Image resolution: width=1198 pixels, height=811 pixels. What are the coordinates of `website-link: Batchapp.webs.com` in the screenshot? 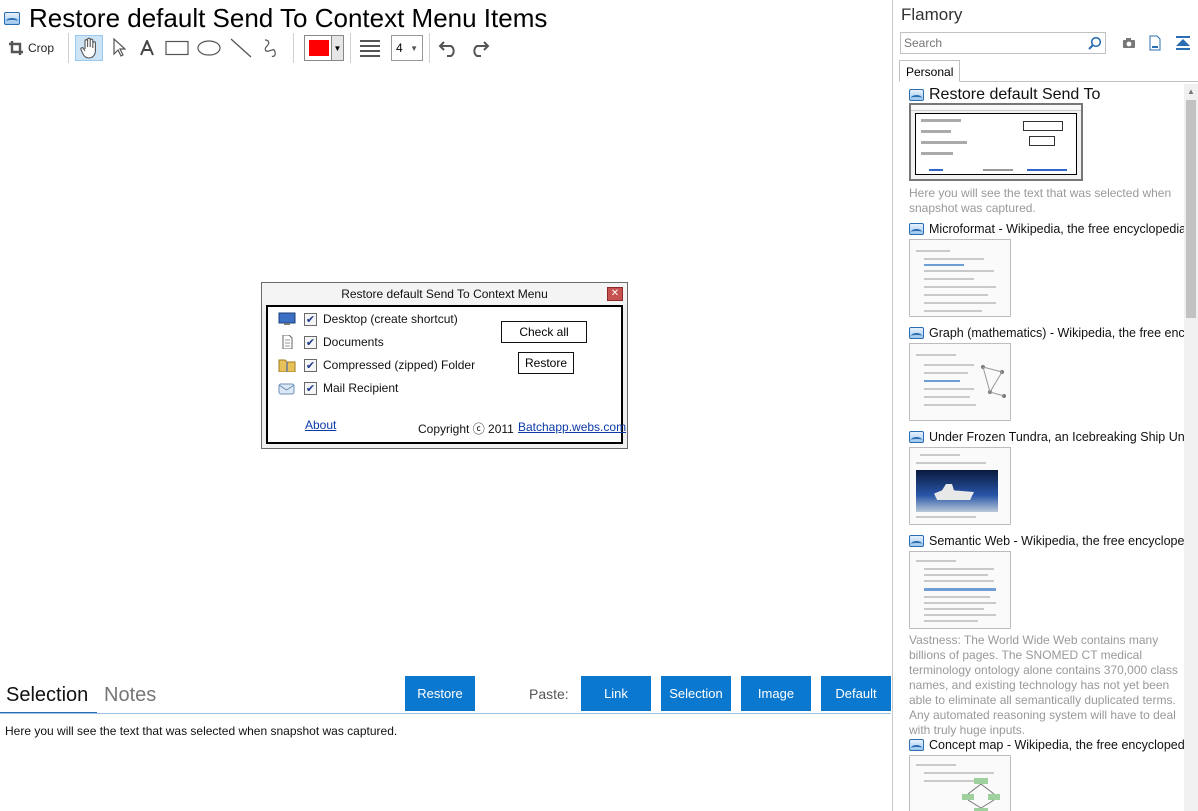 It's located at (572, 427).